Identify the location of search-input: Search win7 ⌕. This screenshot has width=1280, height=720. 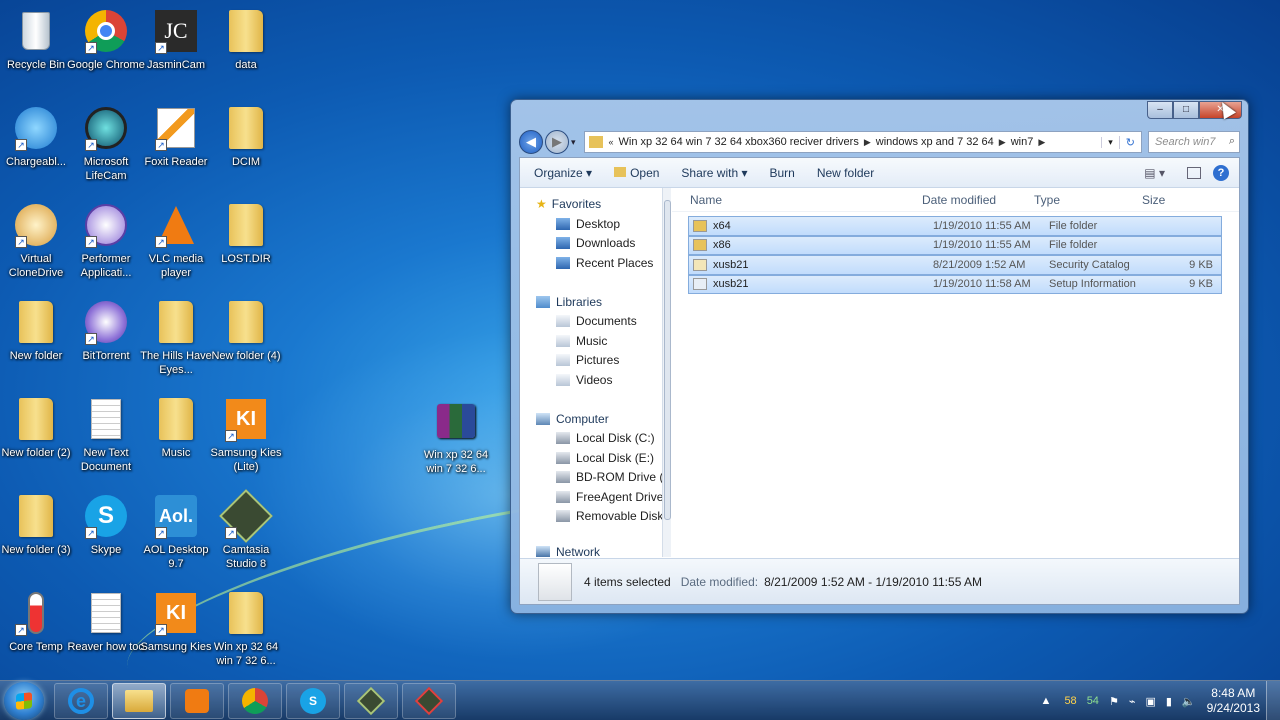
(1194, 142).